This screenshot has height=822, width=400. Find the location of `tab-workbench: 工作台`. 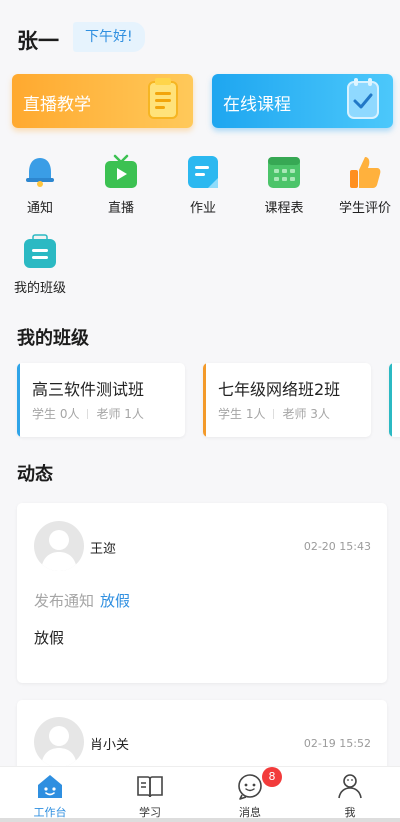

tab-workbench: 工作台 is located at coordinates (50, 794).